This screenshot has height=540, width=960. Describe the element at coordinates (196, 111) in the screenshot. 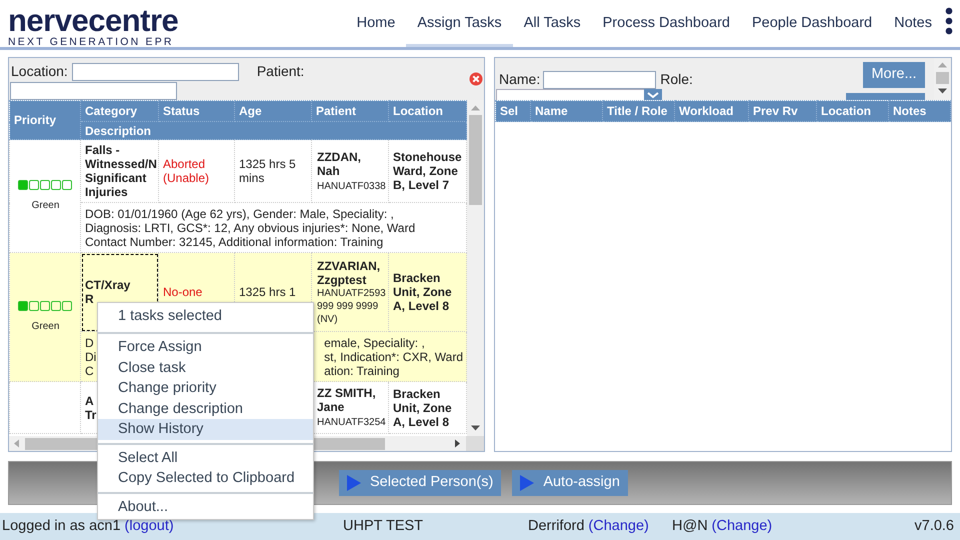

I see `column-header: Status` at that location.